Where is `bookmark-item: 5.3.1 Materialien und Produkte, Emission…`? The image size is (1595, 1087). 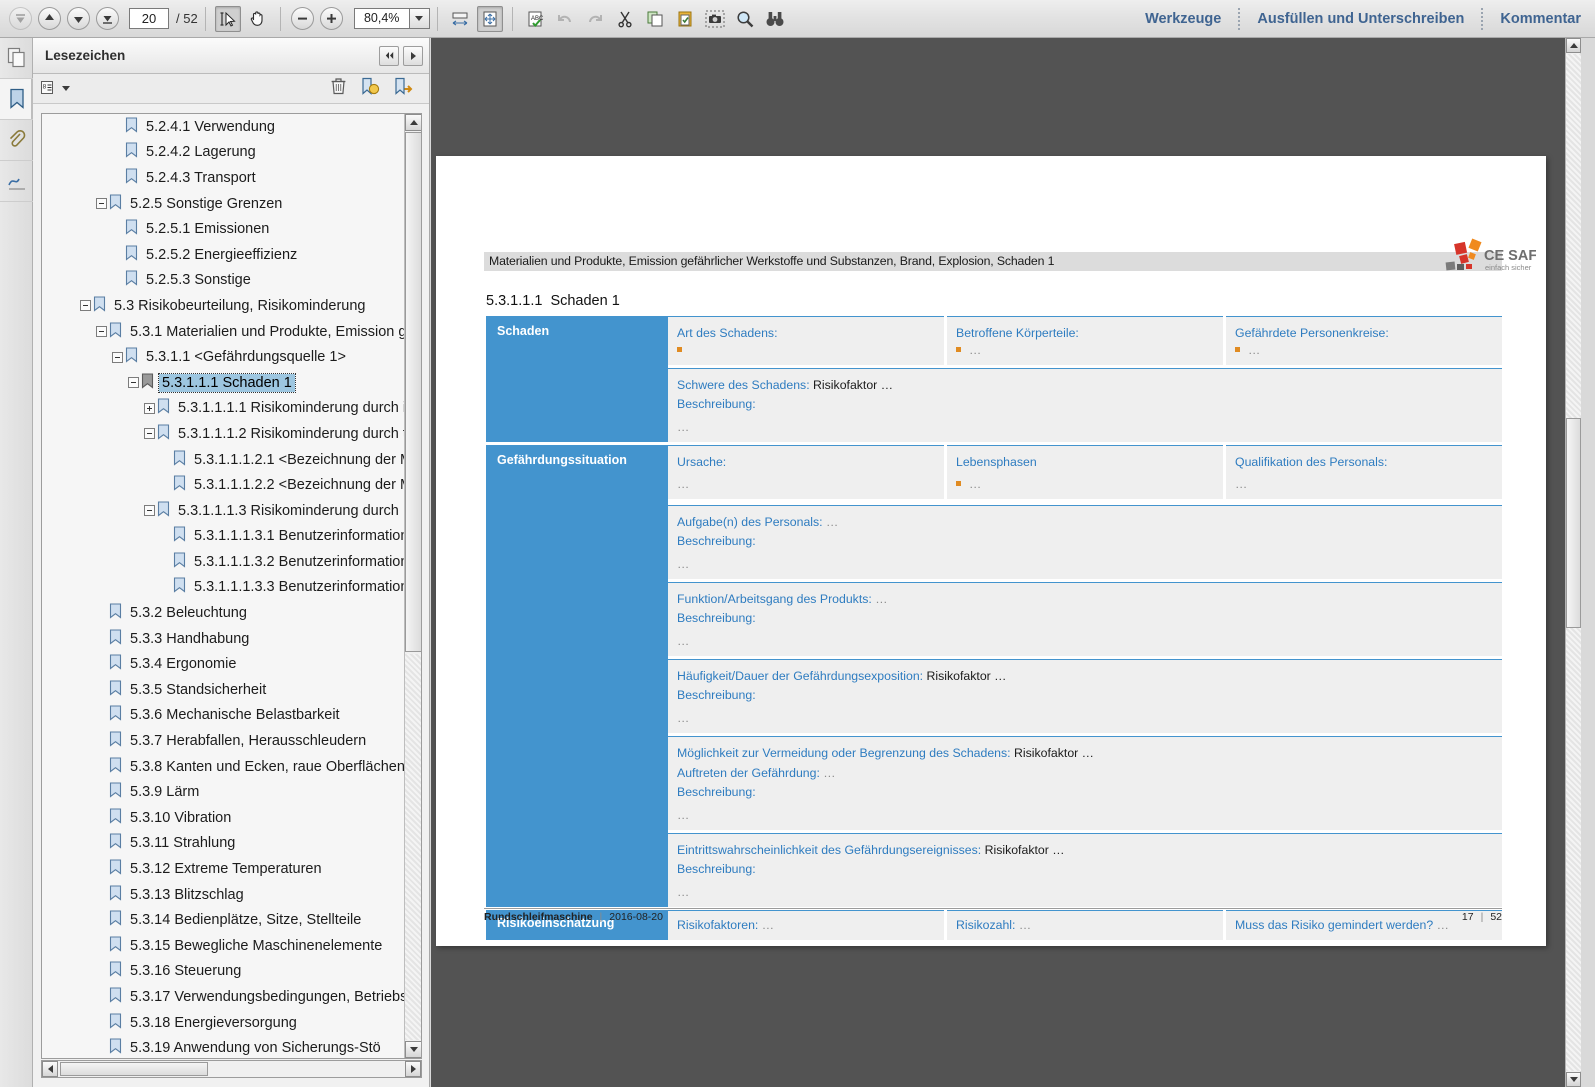
bookmark-item: 5.3.1 Materialien und Produkte, Emission… is located at coordinates (223, 332).